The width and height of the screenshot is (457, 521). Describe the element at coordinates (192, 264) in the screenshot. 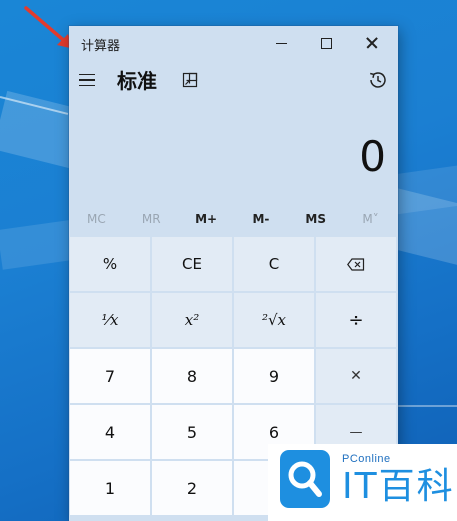

I see `clear-entry-button: CE` at that location.